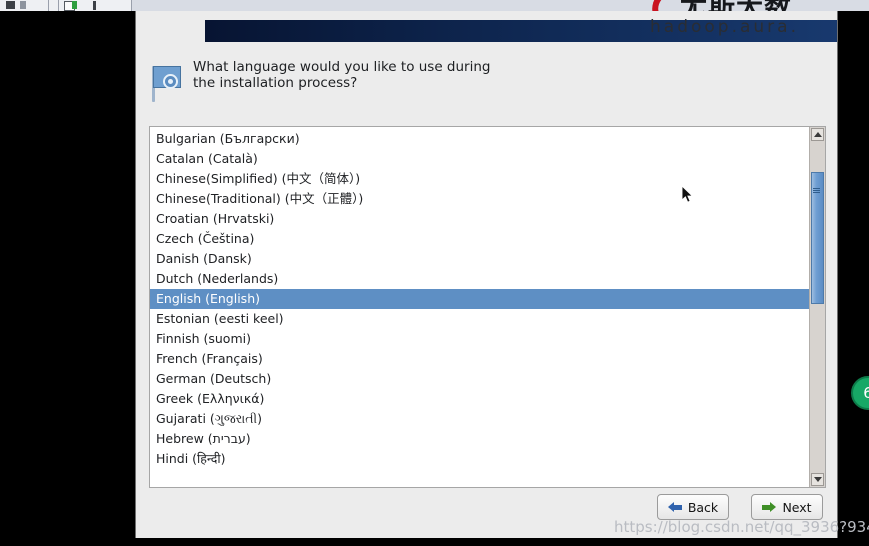 The height and width of the screenshot is (546, 869). What do you see at coordinates (479, 179) in the screenshot?
I see `list-item: Chinese(Simplified) (中文（简体）)` at bounding box center [479, 179].